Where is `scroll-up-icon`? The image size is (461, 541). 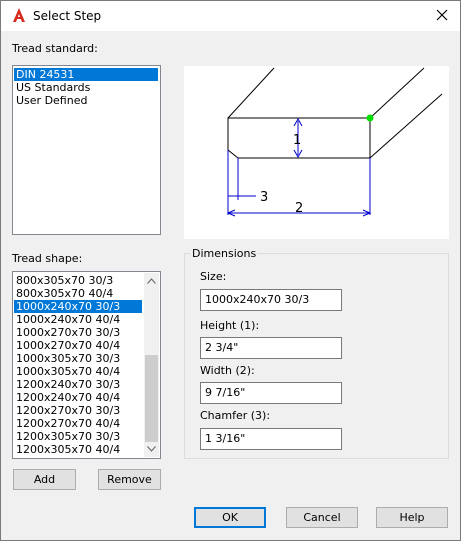 scroll-up-icon is located at coordinates (151, 281).